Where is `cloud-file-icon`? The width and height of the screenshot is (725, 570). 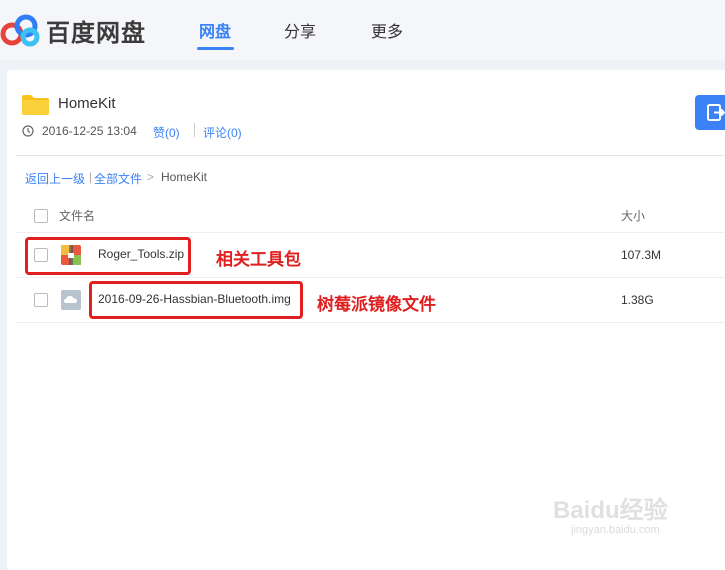 cloud-file-icon is located at coordinates (71, 300).